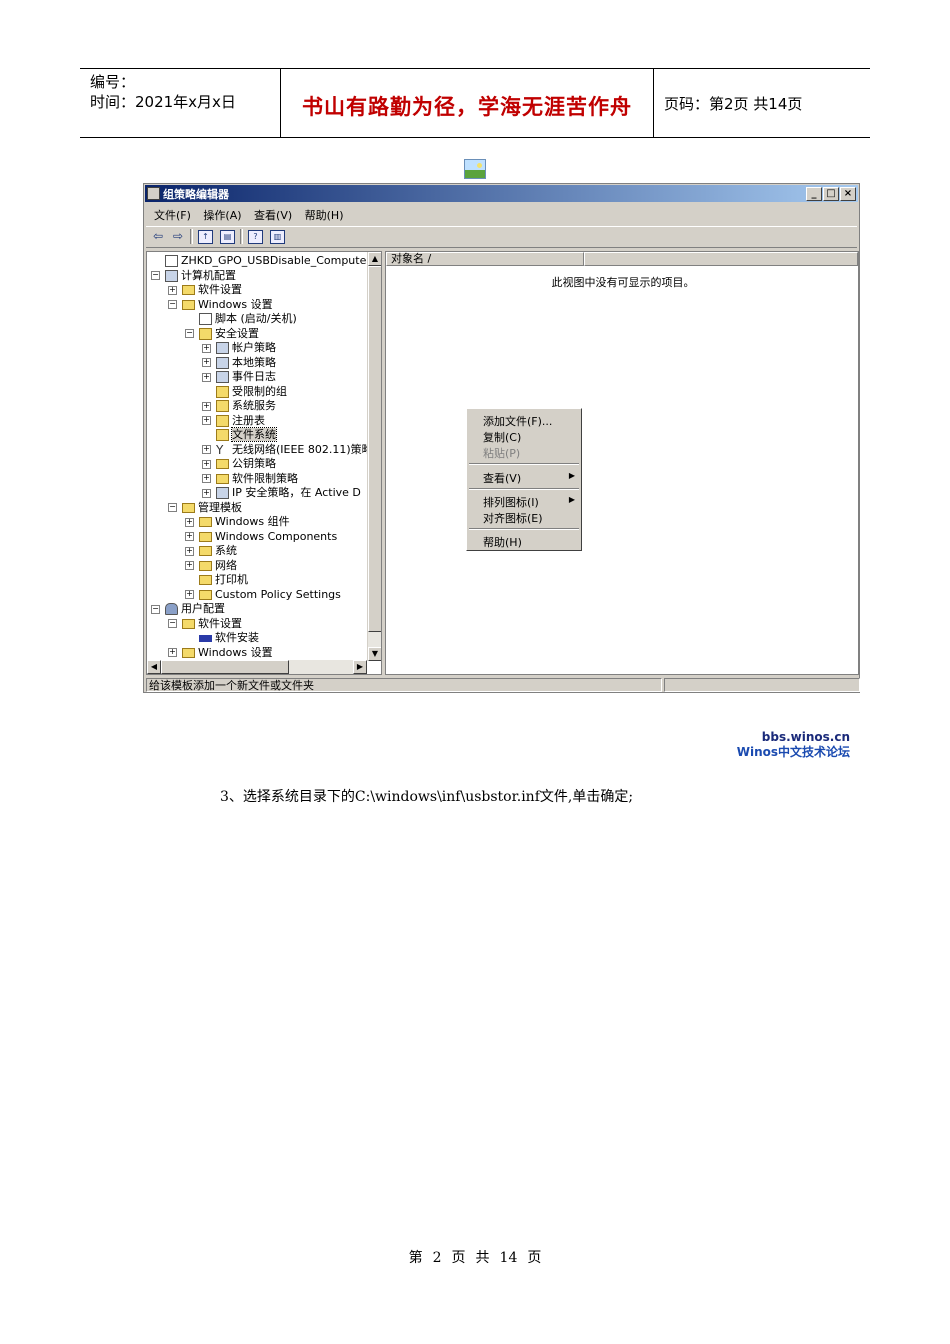 This screenshot has height=1344, width=950. I want to click on tree-node: + Windows 组件, so click(237, 522).